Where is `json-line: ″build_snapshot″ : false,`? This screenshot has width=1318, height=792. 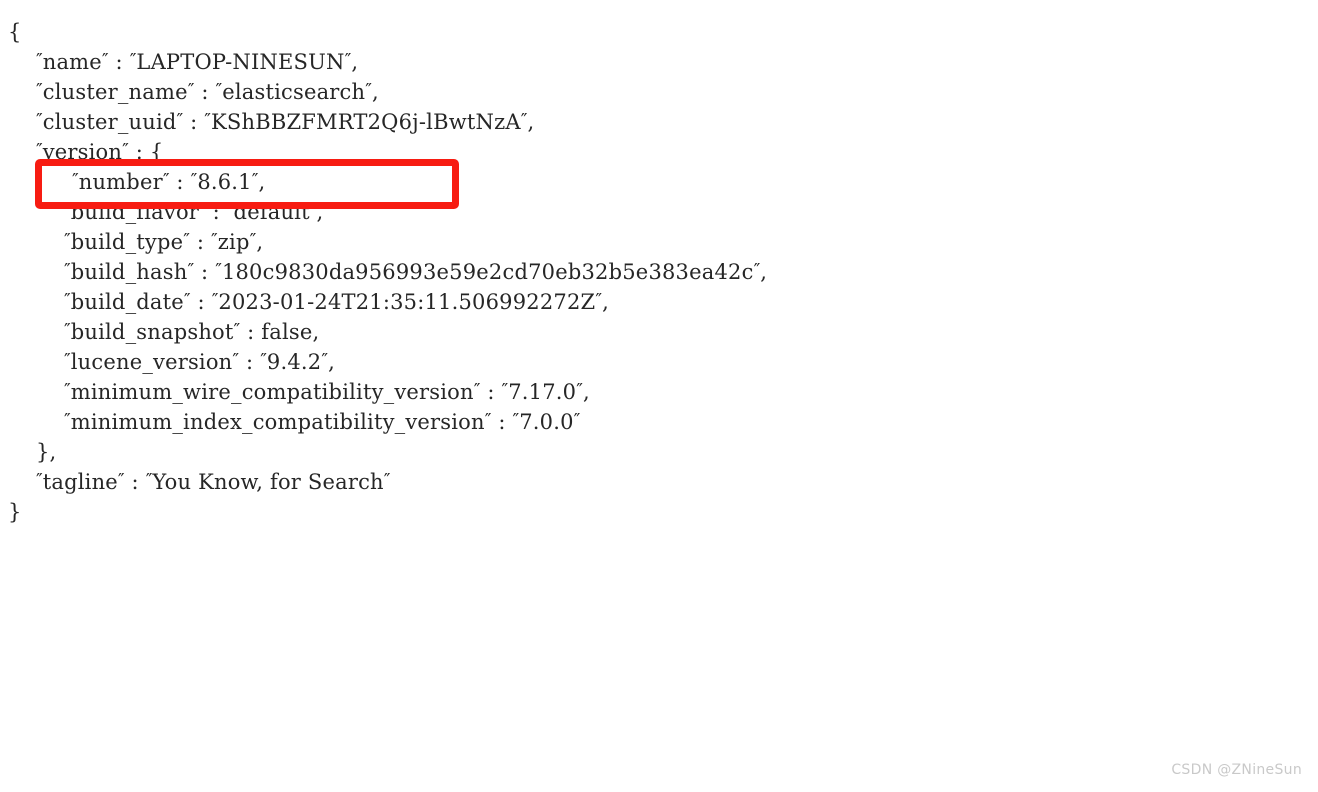 json-line: ″build_snapshot″ : false, is located at coordinates (192, 332).